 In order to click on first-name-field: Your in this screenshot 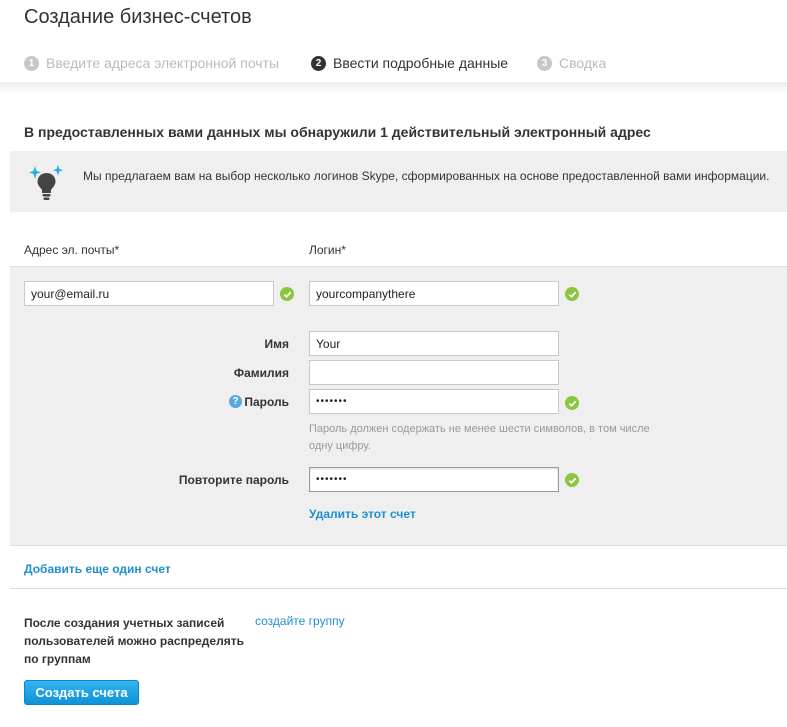, I will do `click(434, 343)`.